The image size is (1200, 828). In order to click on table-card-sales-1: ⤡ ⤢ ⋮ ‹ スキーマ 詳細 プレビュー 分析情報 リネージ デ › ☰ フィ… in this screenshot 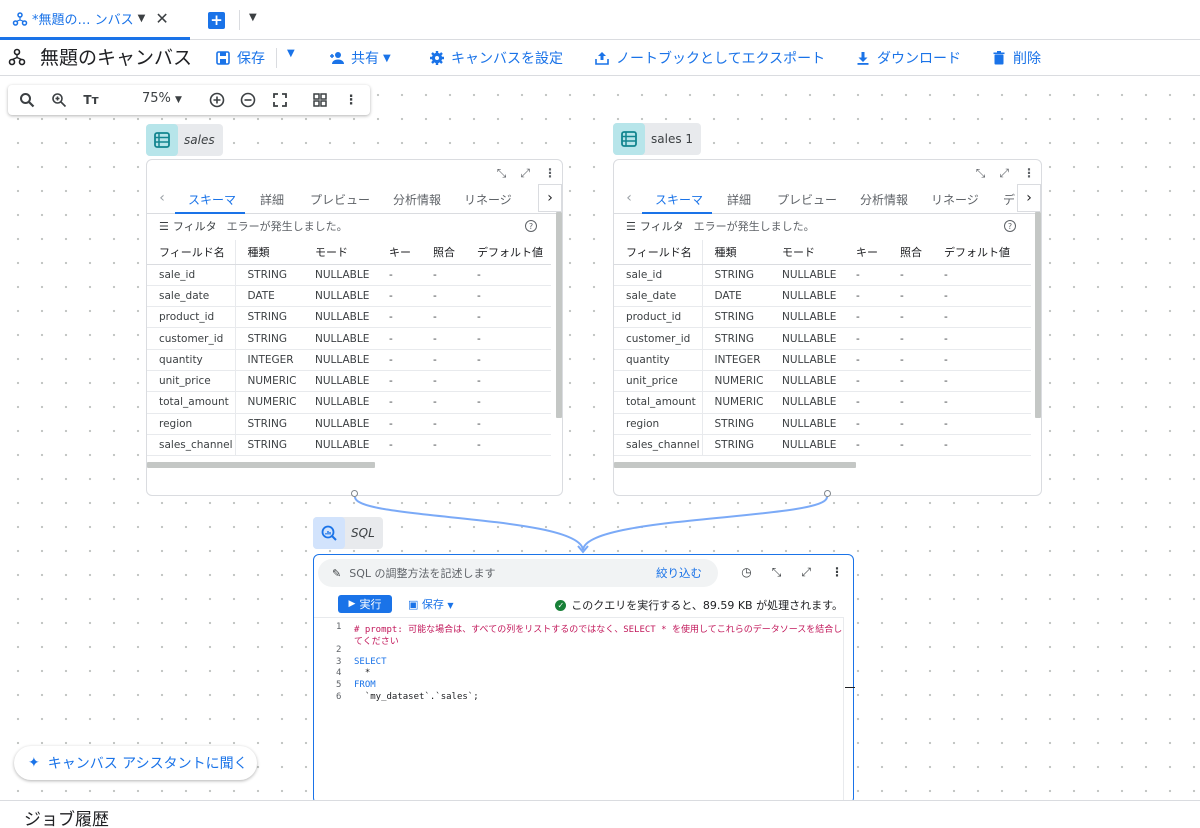, I will do `click(827, 327)`.